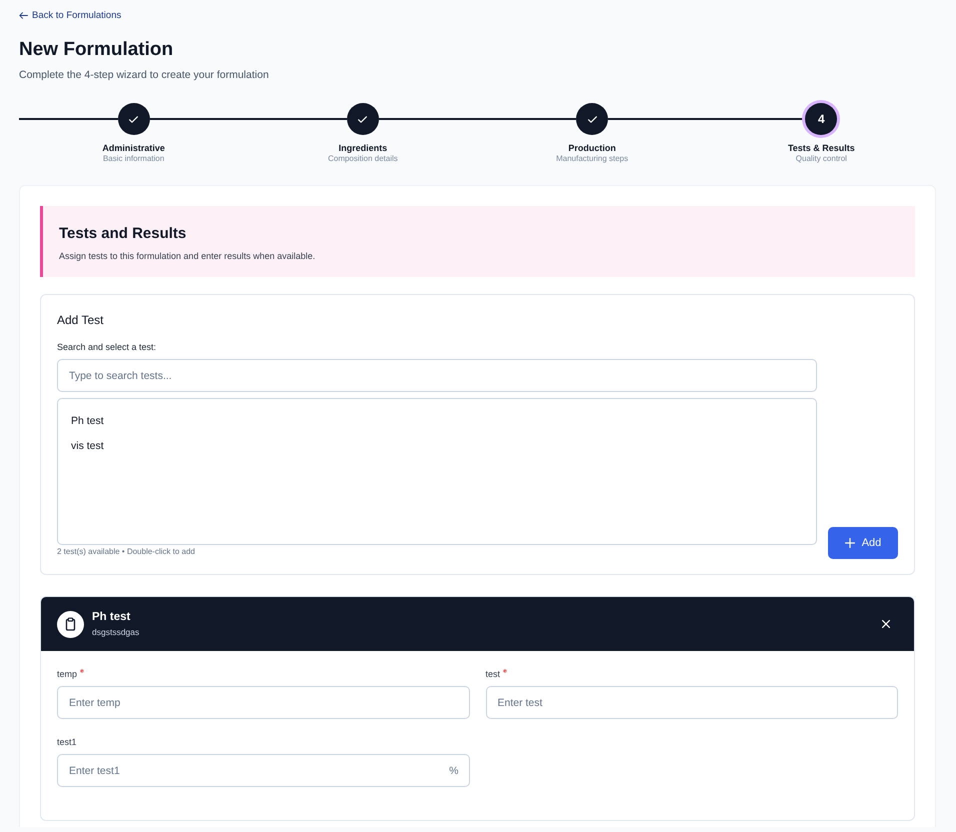 The height and width of the screenshot is (832, 956). Describe the element at coordinates (493, 674) in the screenshot. I see `field-label: test` at that location.